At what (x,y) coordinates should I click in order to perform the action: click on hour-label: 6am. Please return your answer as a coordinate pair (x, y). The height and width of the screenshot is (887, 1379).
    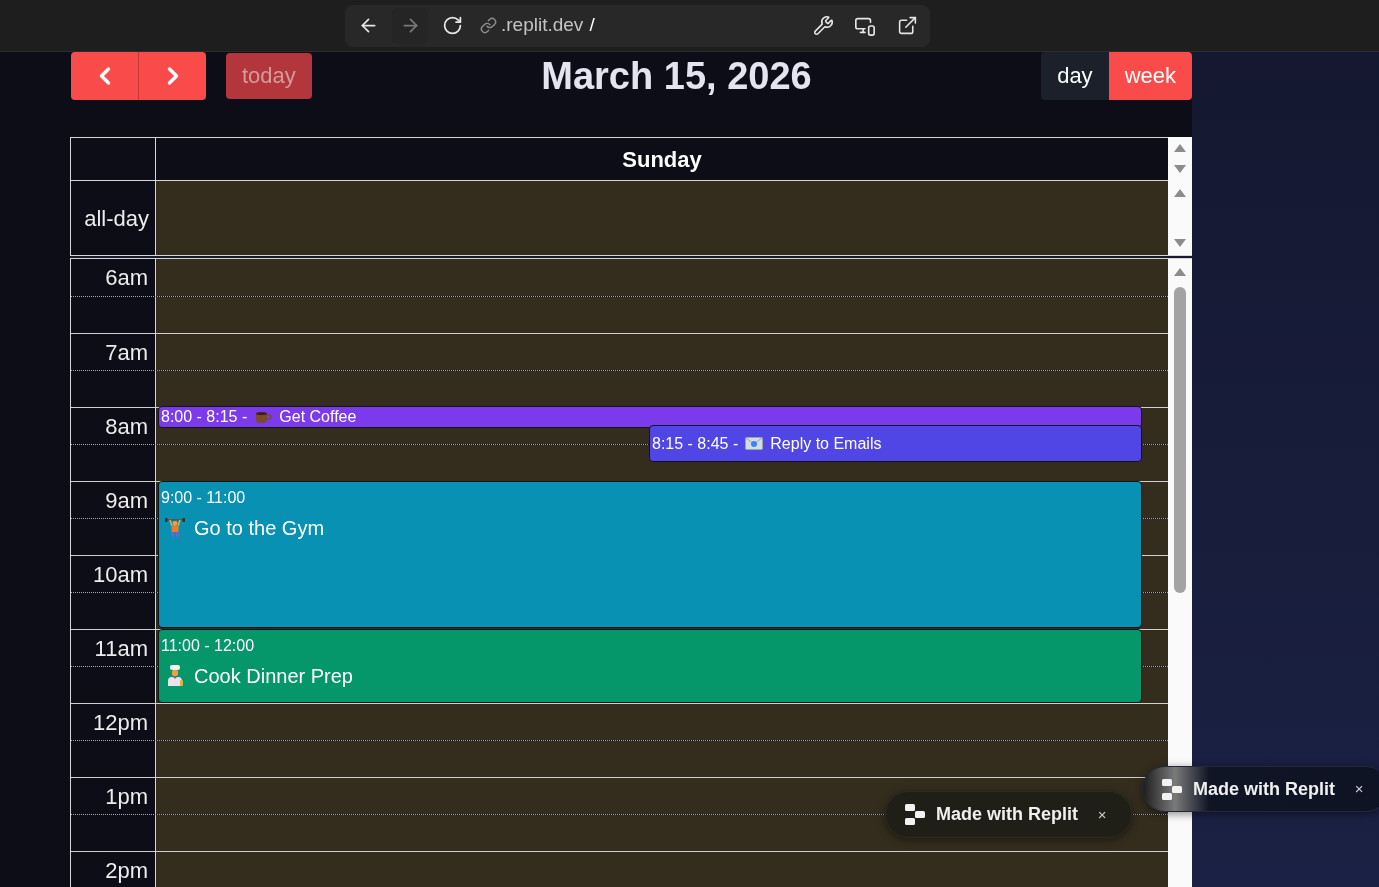
    Looking at the image, I should click on (126, 278).